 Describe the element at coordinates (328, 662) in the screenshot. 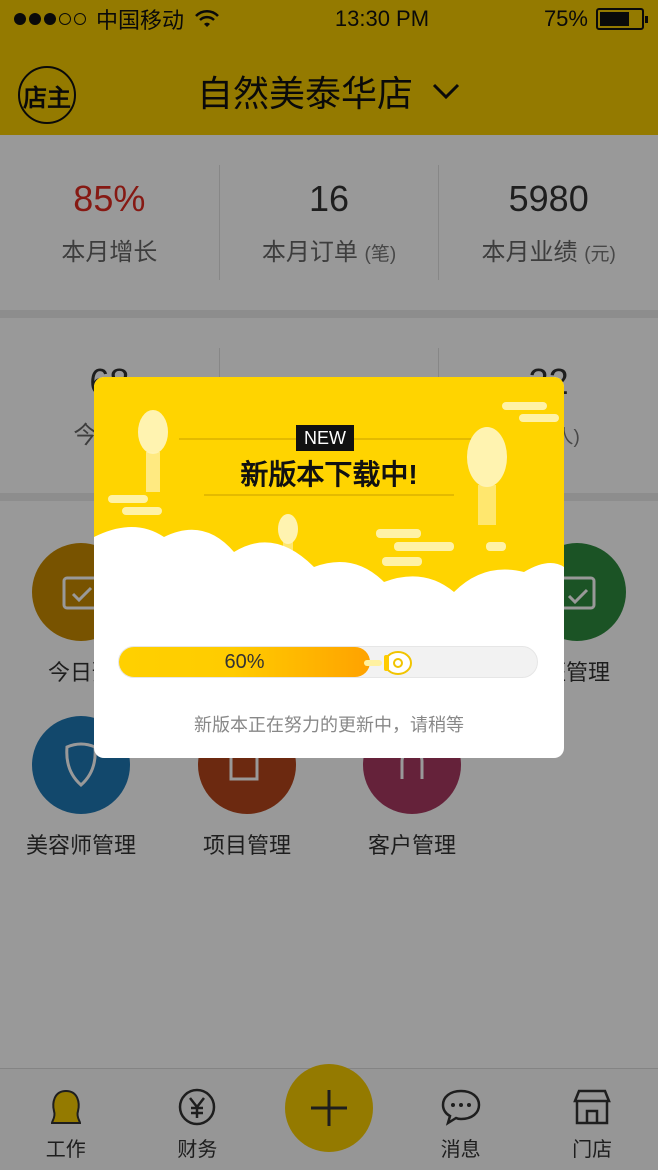

I see `download-progress-bar: 60%` at that location.